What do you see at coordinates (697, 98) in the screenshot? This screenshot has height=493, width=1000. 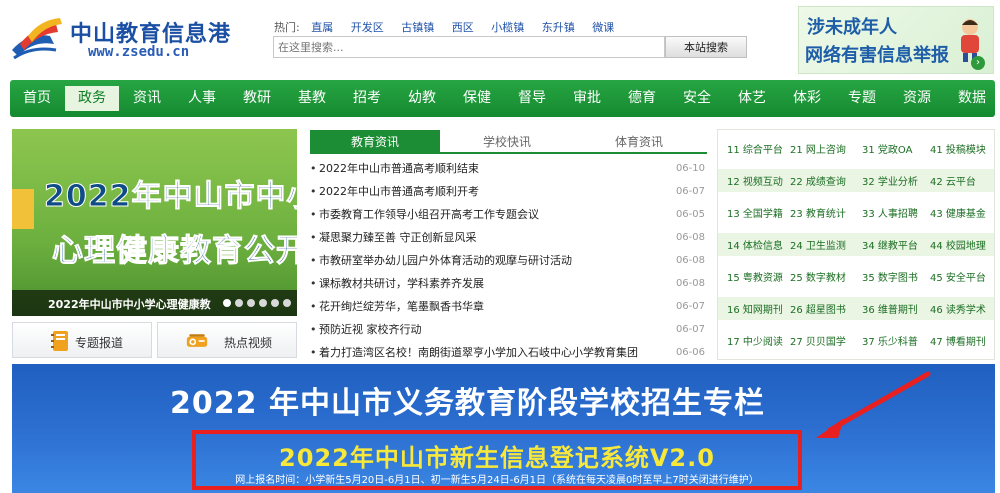 I see `nav-safety: 安全` at bounding box center [697, 98].